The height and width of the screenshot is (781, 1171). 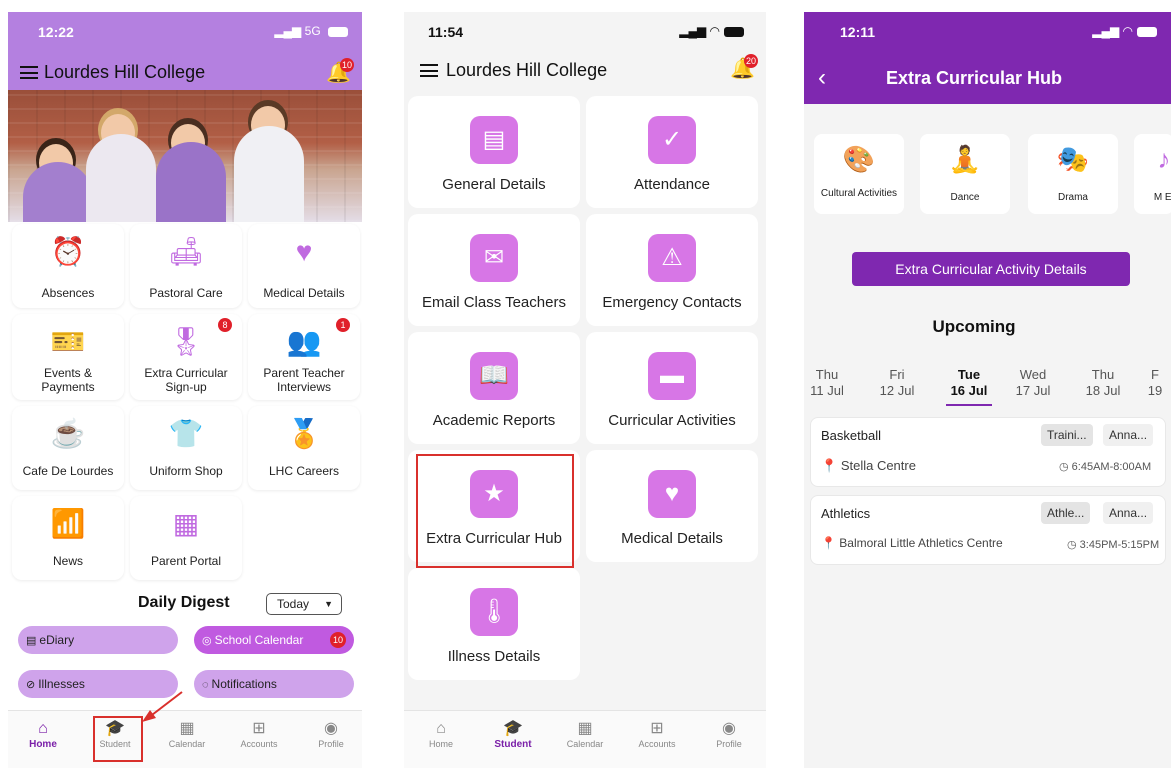 What do you see at coordinates (61, 684) in the screenshot?
I see `pill-label: Illnesses` at bounding box center [61, 684].